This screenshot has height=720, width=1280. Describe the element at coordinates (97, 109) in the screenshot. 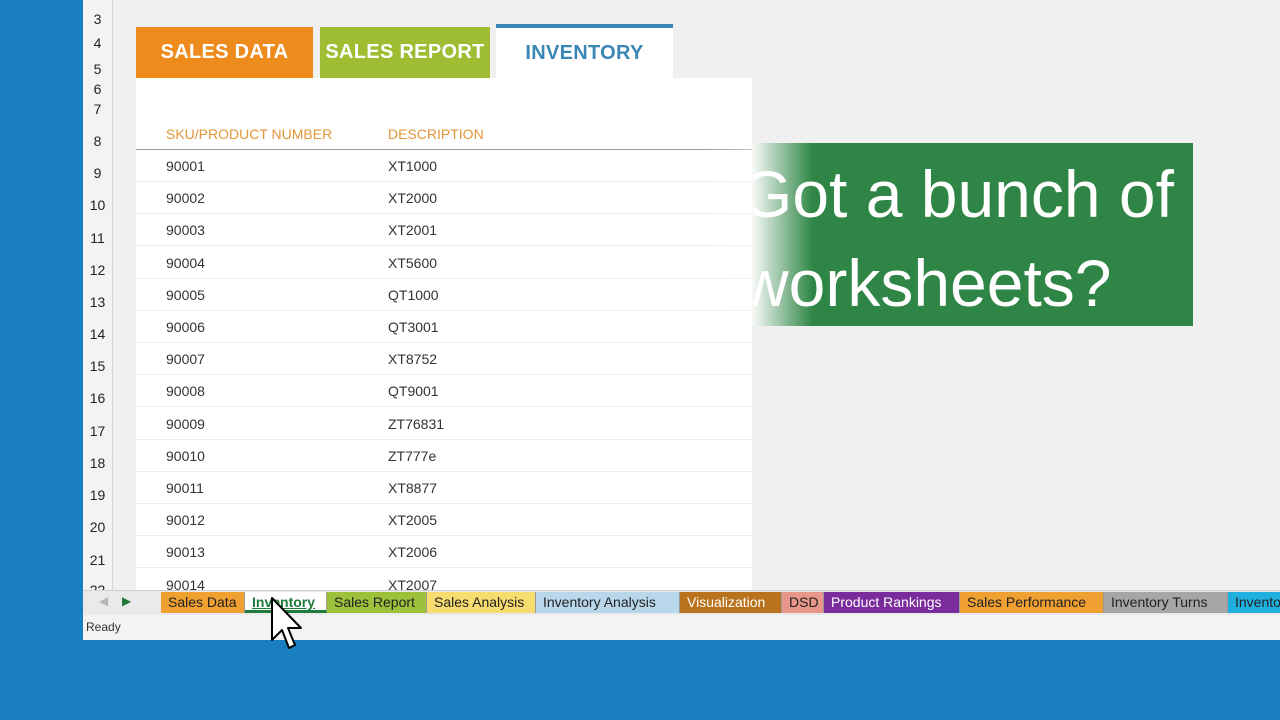

I see `row-number: 7` at that location.